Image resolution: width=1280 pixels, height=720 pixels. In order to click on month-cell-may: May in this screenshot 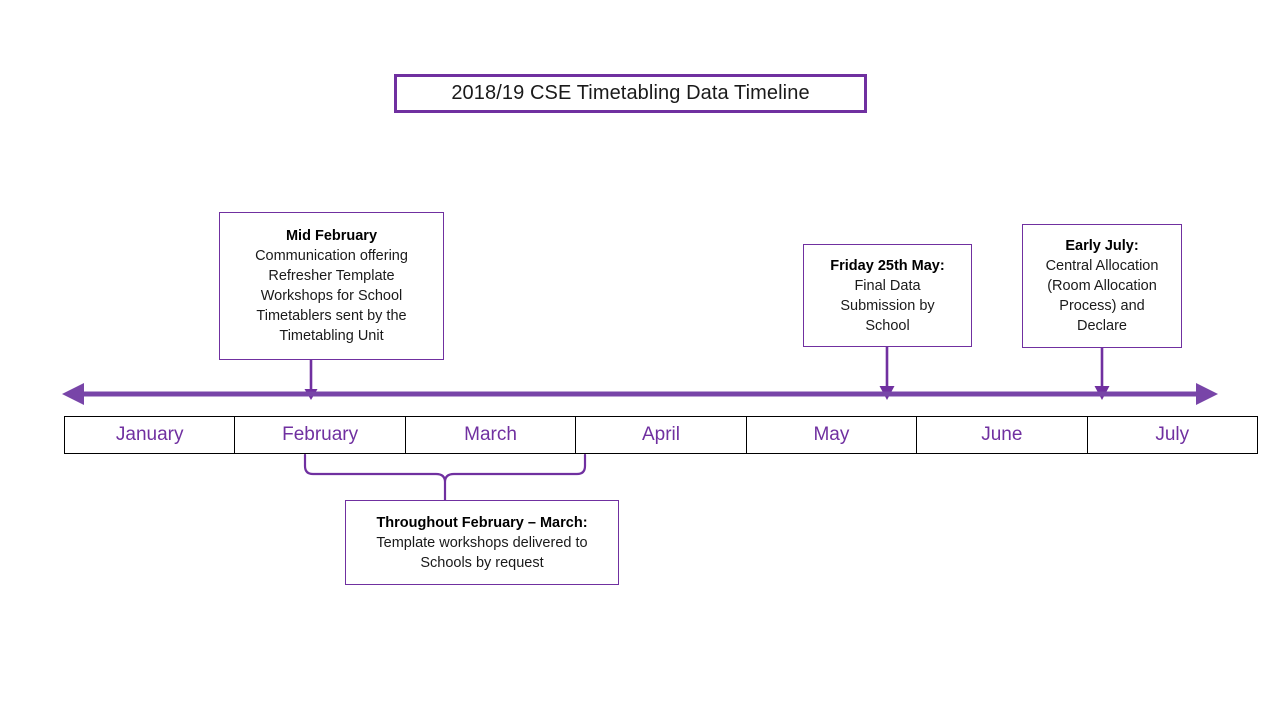, I will do `click(832, 435)`.